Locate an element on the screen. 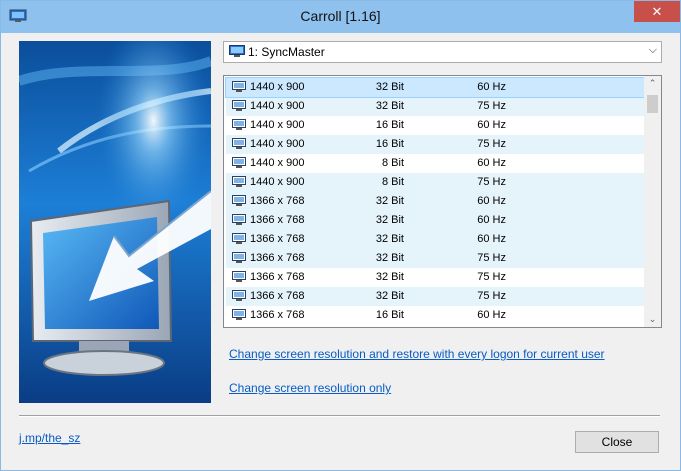 The image size is (681, 471). vertical-scrollbar: ⌃ ⌄ is located at coordinates (652, 201).